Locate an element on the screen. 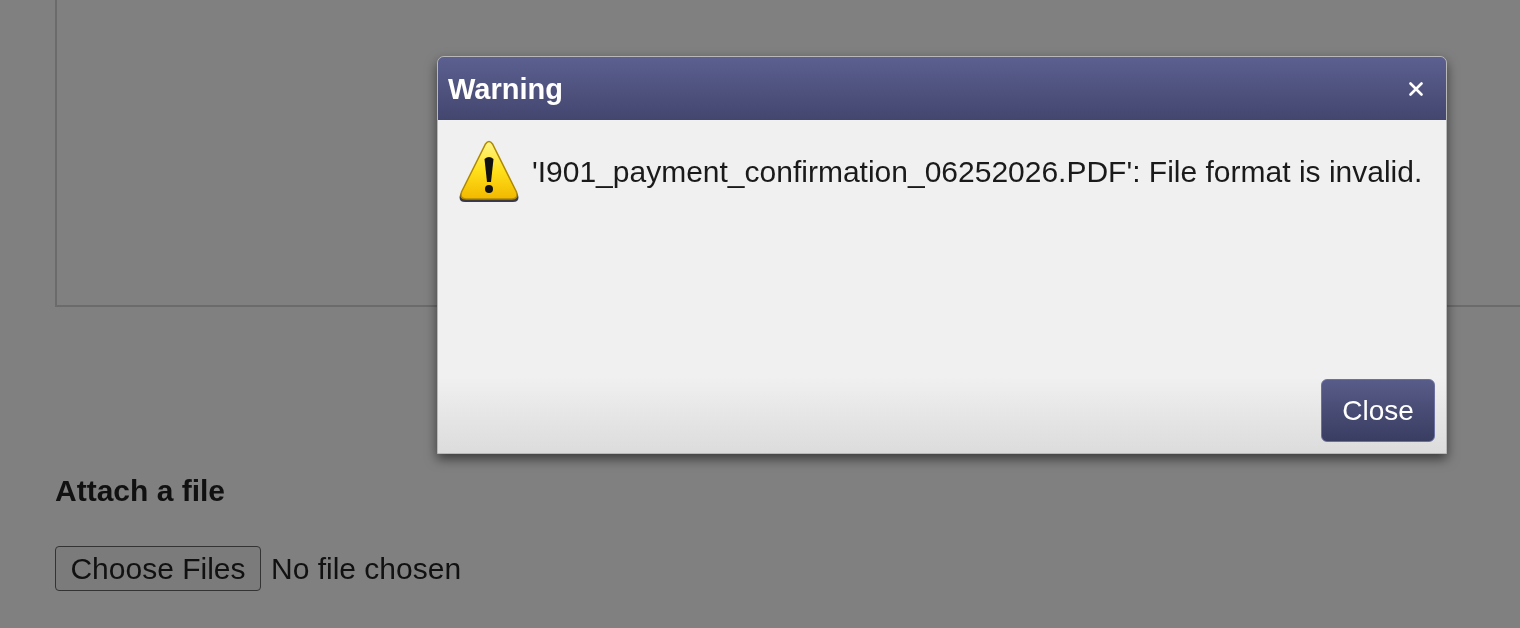 The image size is (1520, 628). dialog-title: Warning is located at coordinates (505, 88).